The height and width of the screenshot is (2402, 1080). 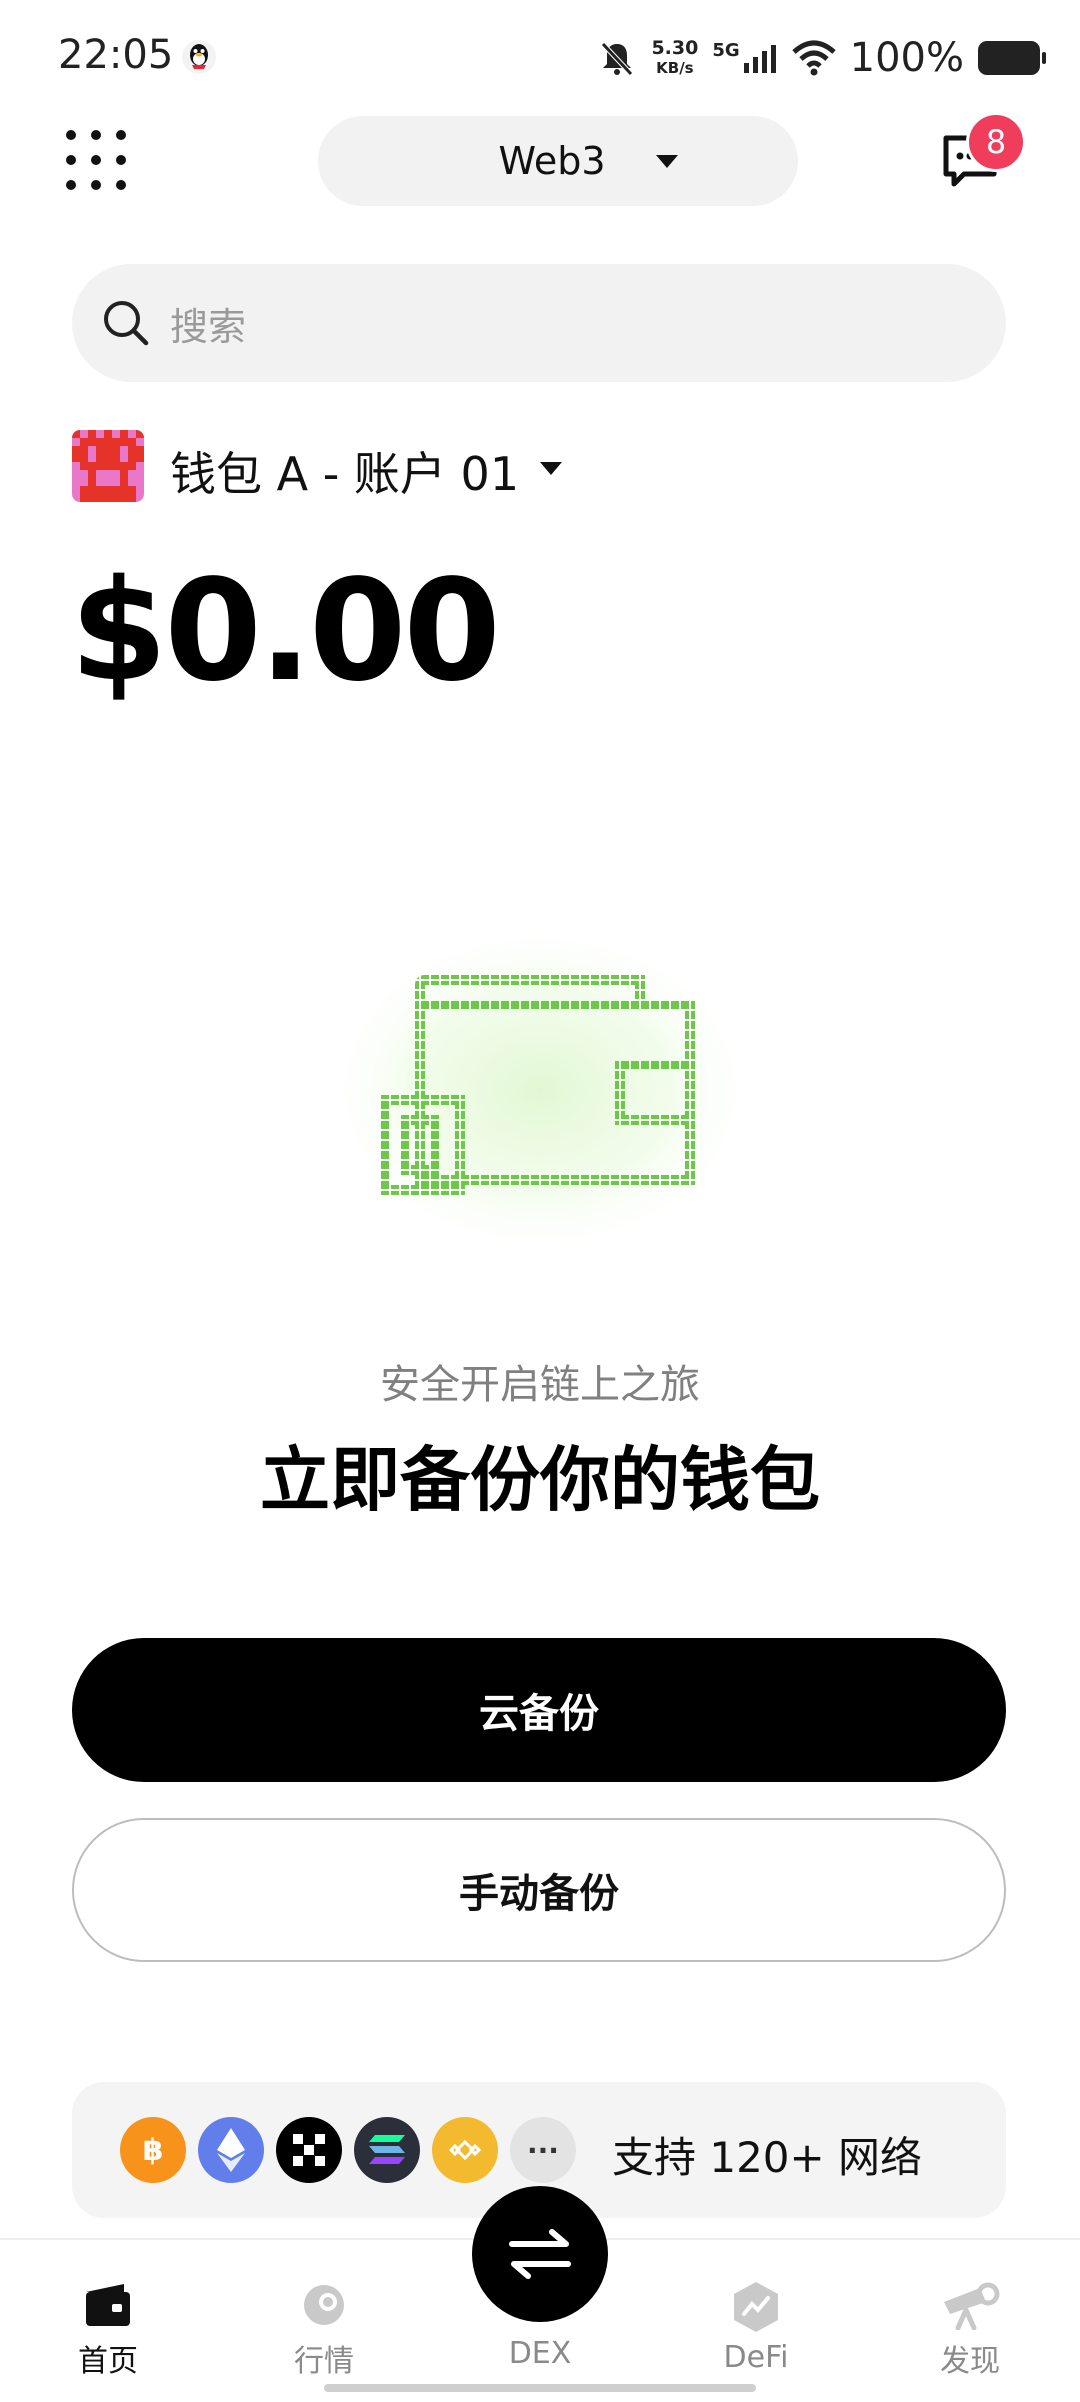 What do you see at coordinates (813, 58) in the screenshot?
I see `wifi-icon` at bounding box center [813, 58].